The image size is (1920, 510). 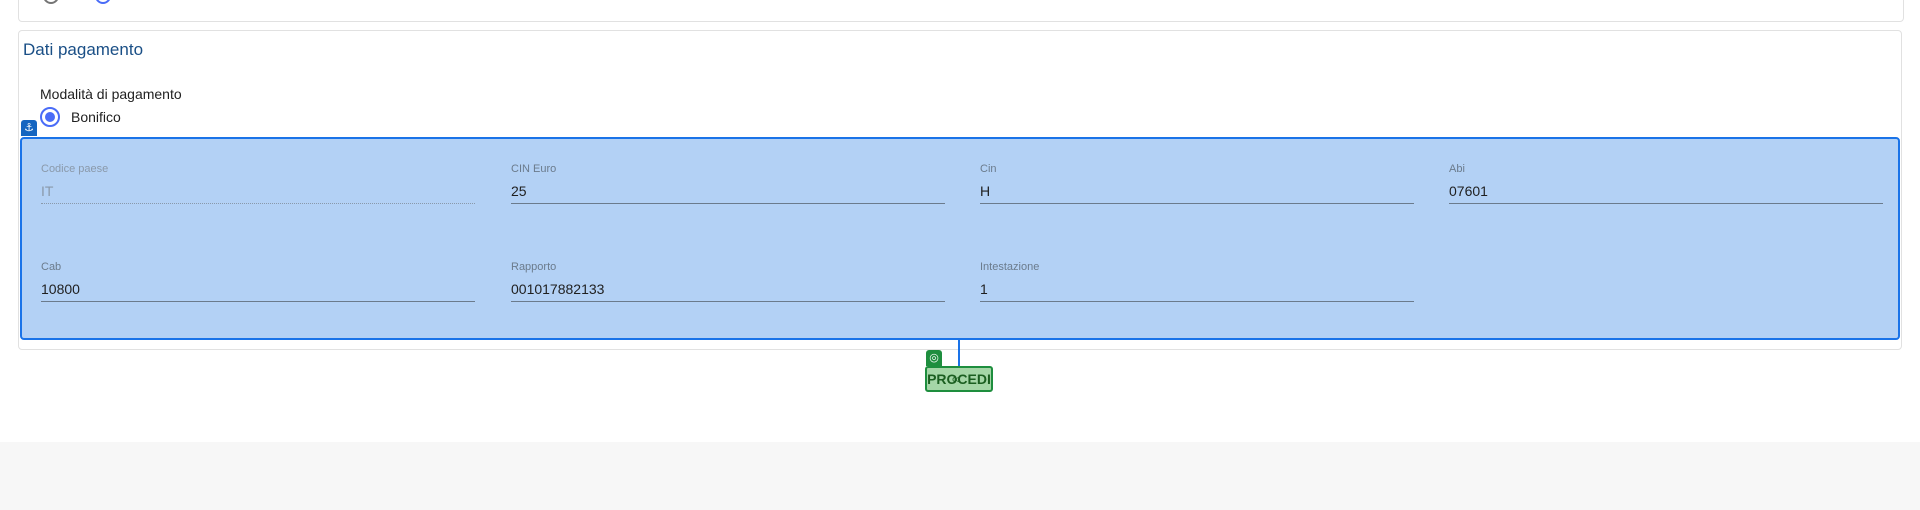 What do you see at coordinates (1010, 267) in the screenshot?
I see `intestazione-label: Intestazione` at bounding box center [1010, 267].